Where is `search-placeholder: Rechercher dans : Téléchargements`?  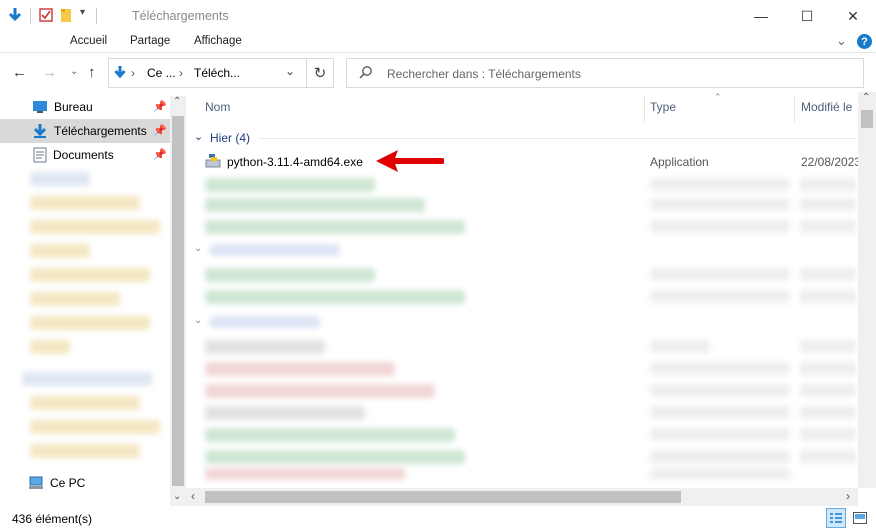
search-placeholder: Rechercher dans : Téléchargements is located at coordinates (484, 74).